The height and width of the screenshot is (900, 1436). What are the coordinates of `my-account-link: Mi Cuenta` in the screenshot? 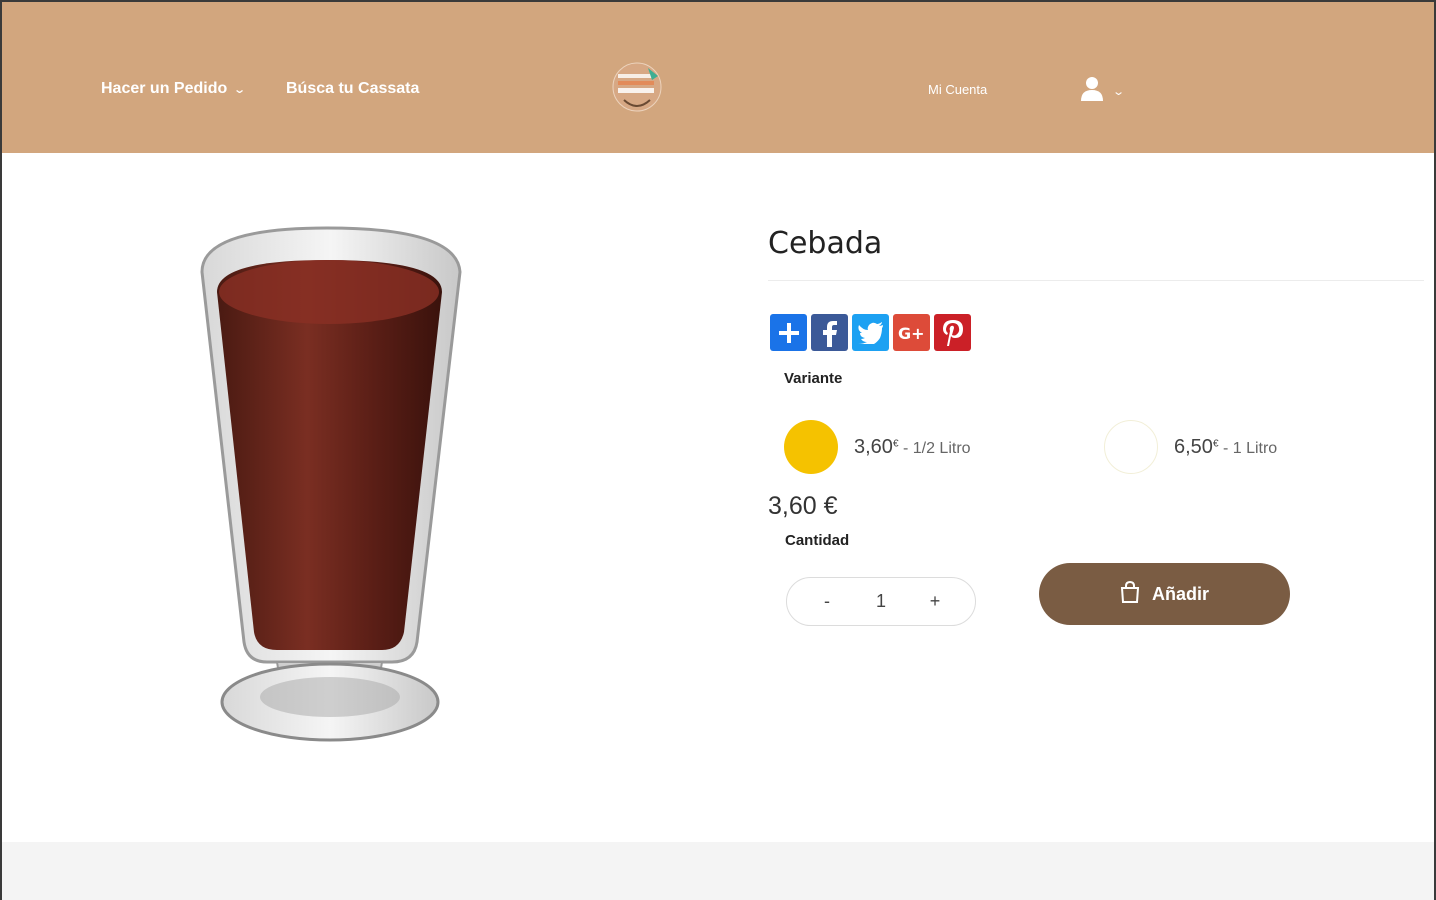 It's located at (957, 89).